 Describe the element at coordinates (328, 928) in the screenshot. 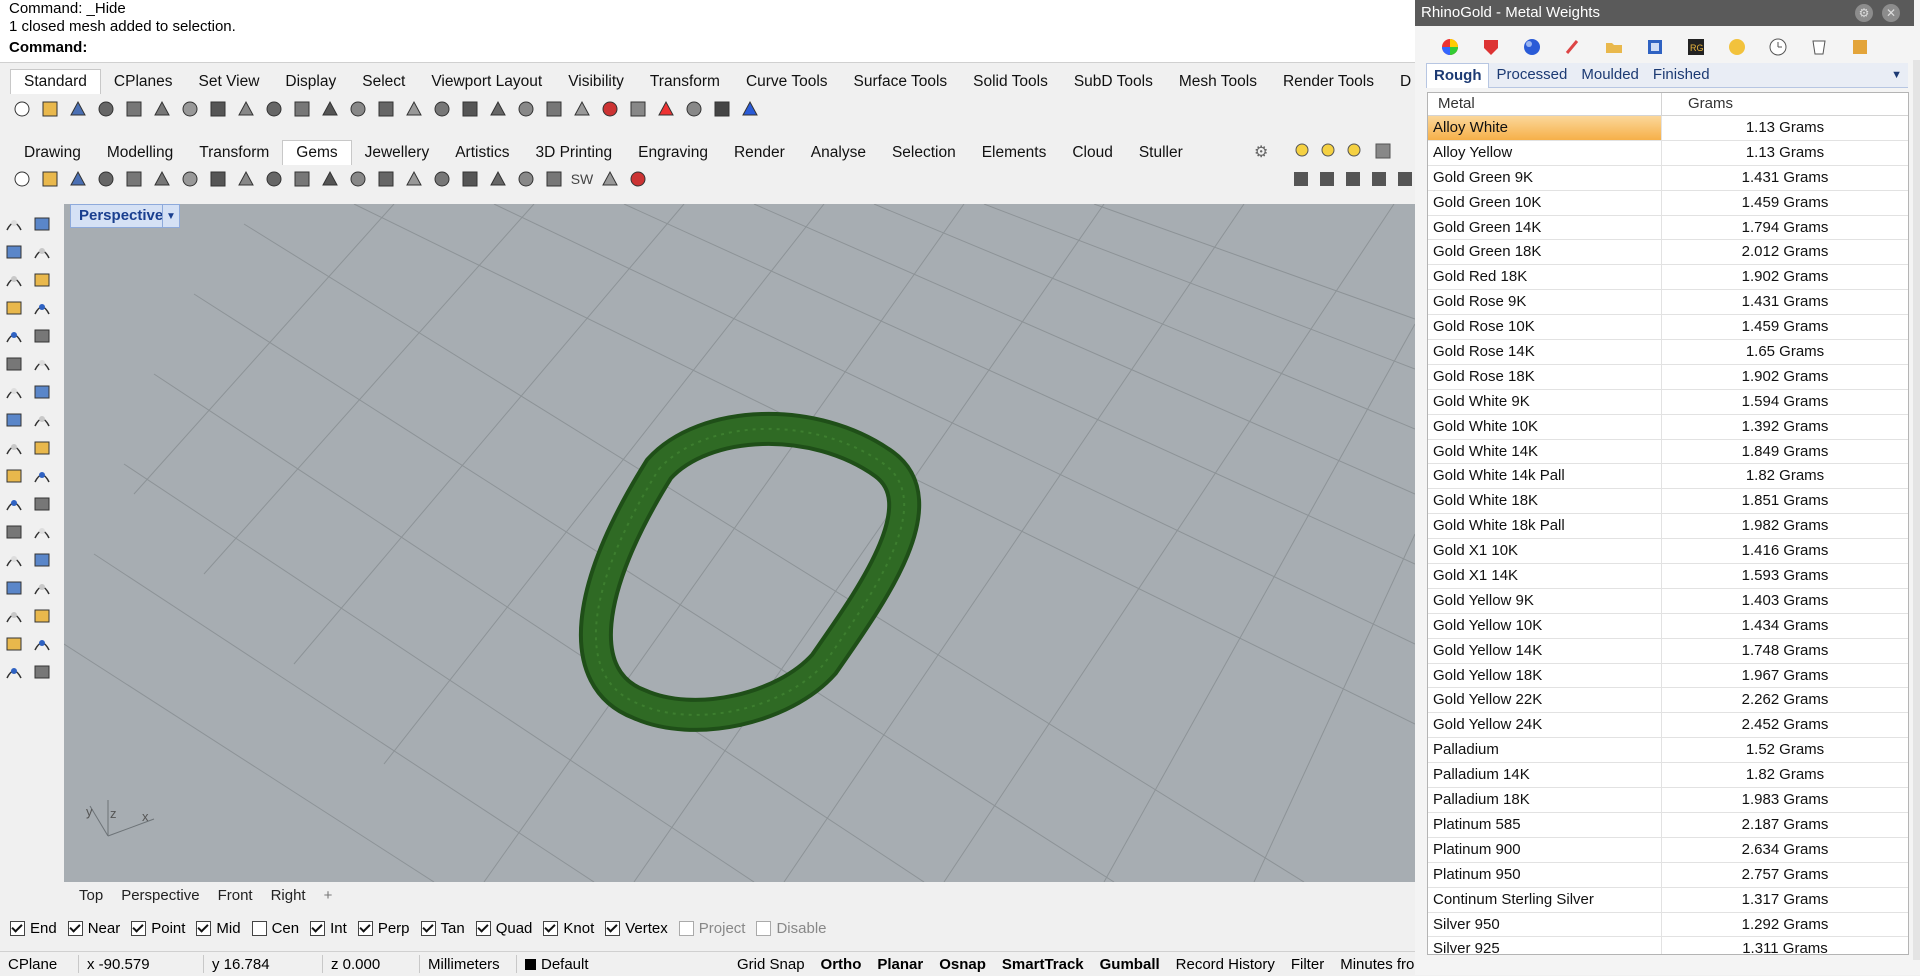

I see `osnap-int: Int` at that location.